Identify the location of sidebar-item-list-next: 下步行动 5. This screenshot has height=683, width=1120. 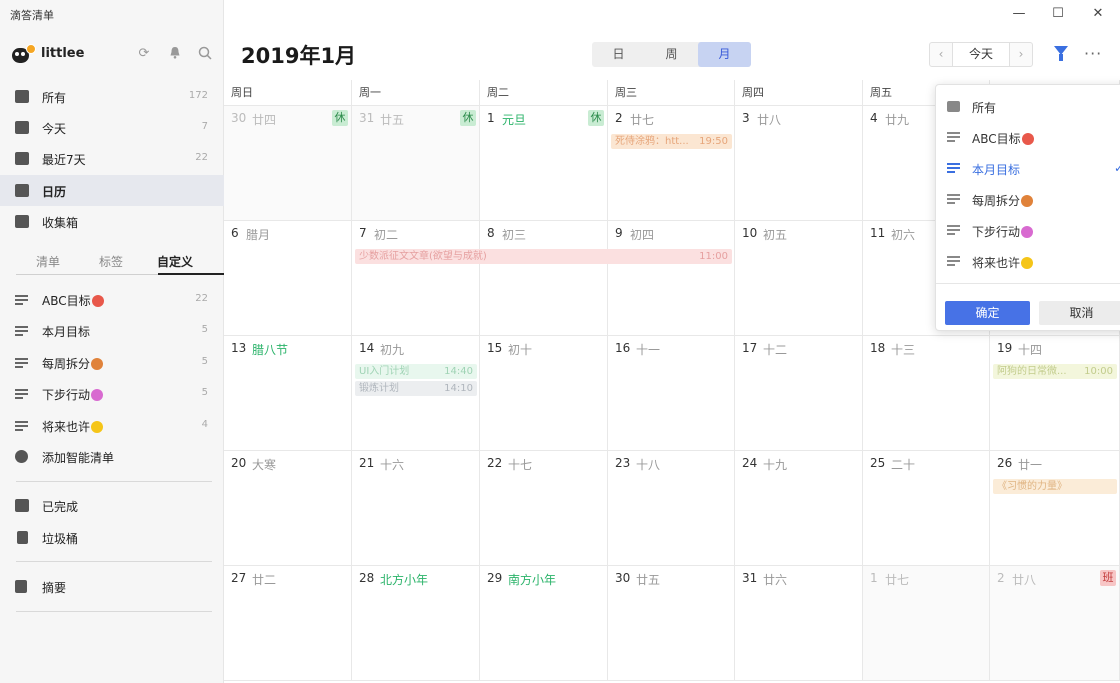
(112, 393).